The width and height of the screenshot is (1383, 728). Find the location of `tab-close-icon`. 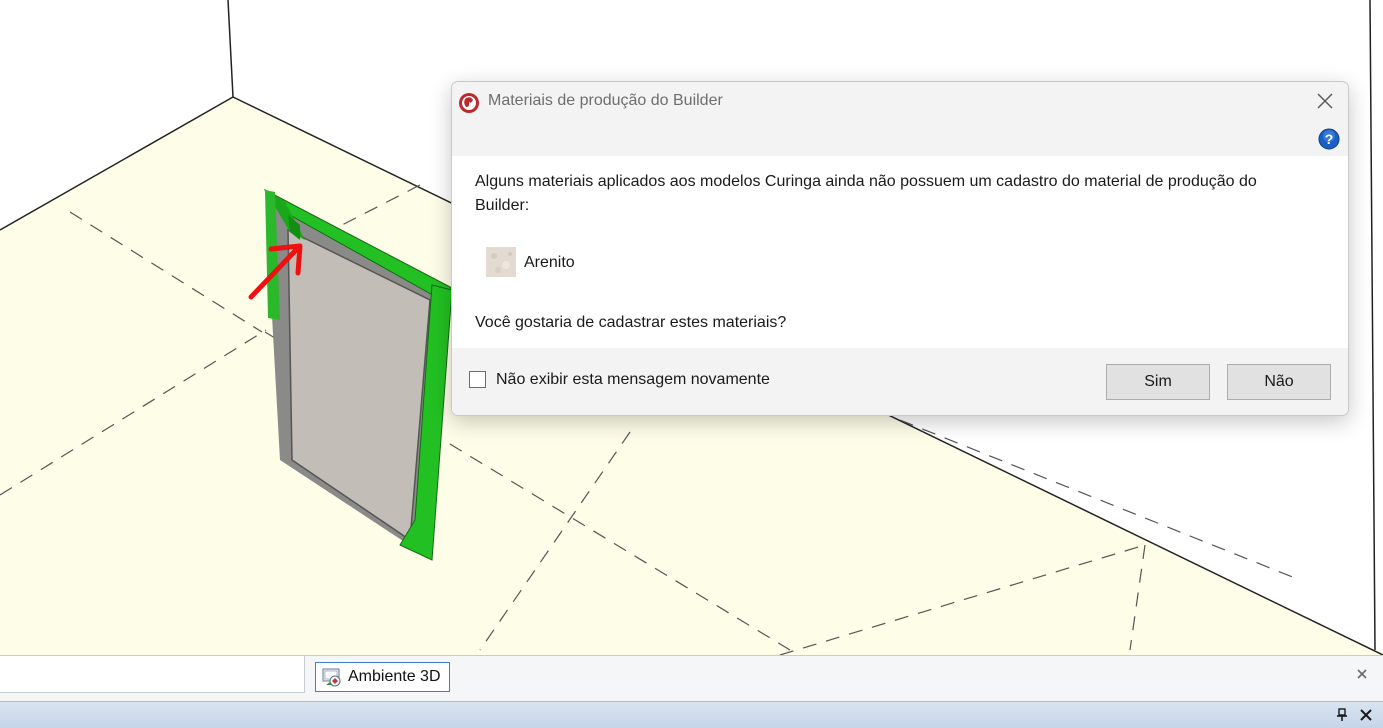

tab-close-icon is located at coordinates (1362, 674).